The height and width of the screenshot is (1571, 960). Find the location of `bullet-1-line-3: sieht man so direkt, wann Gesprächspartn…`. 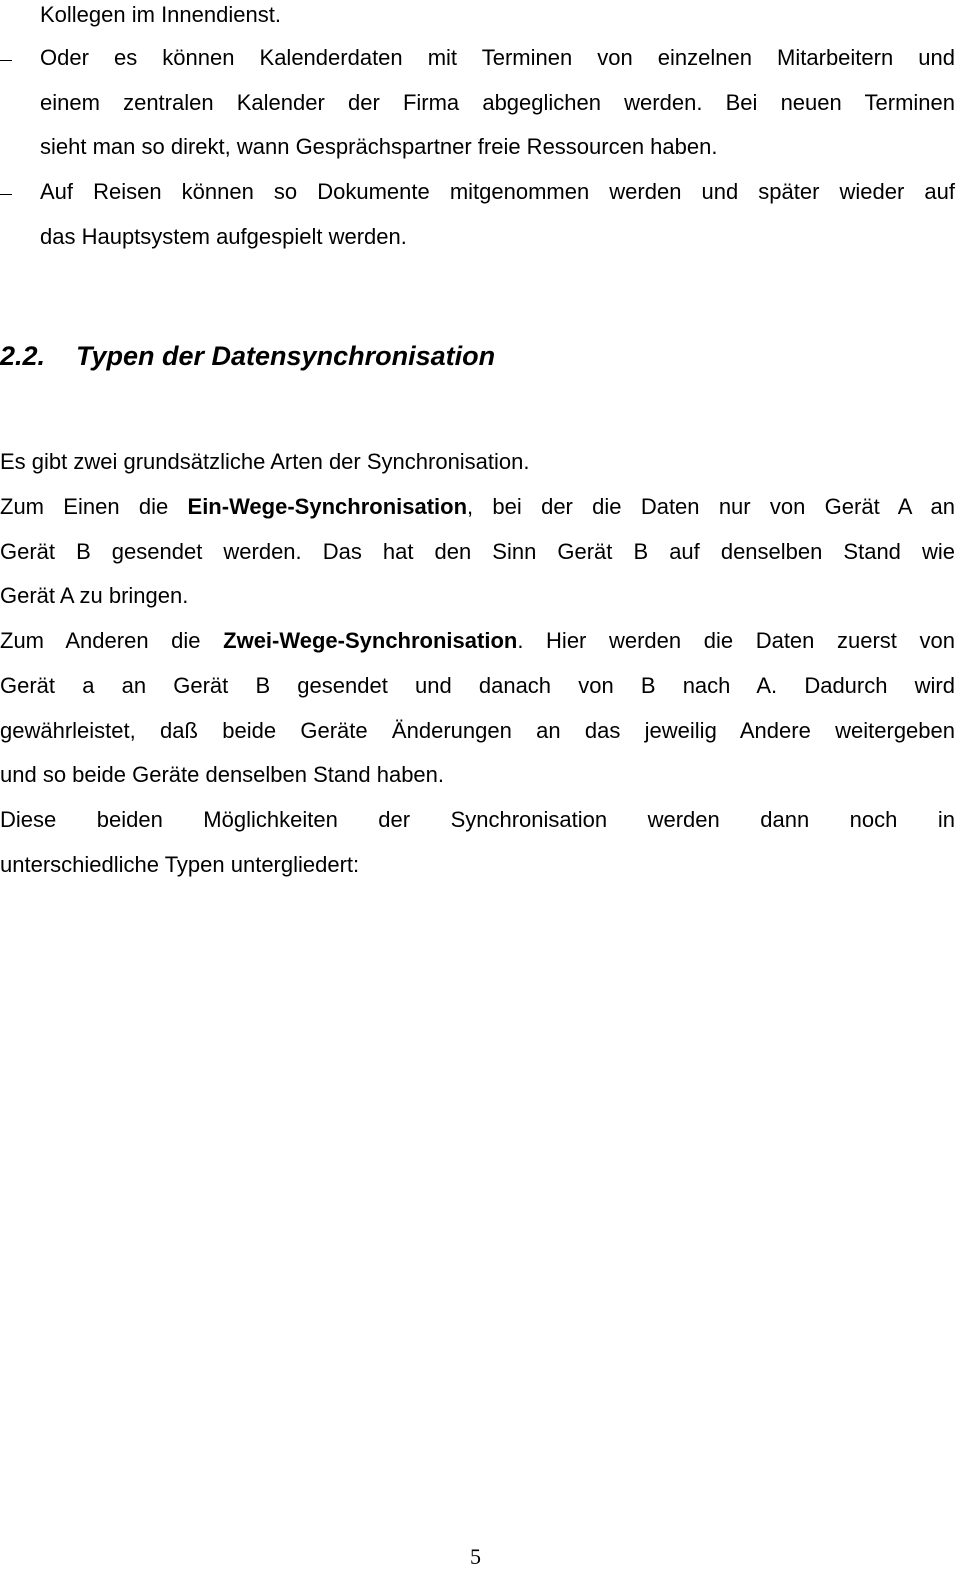

bullet-1-line-3: sieht man so direkt, wann Gesprächspartn… is located at coordinates (379, 146).